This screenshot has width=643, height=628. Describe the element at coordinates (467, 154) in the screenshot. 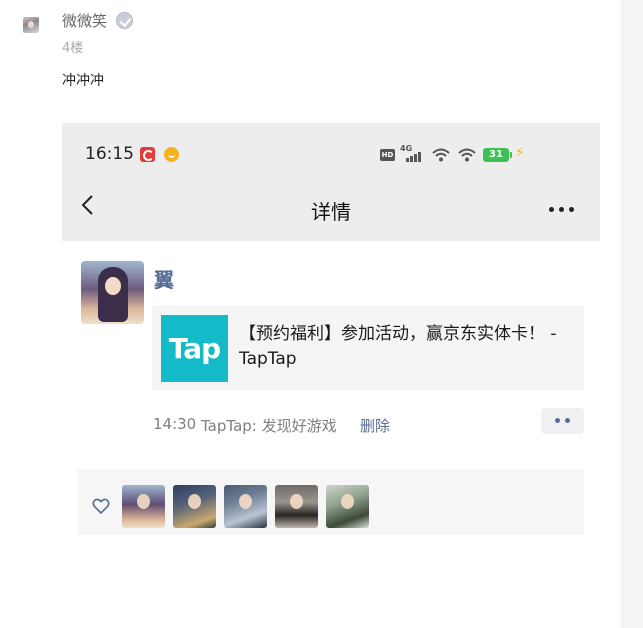

I see `wifi-icon` at that location.